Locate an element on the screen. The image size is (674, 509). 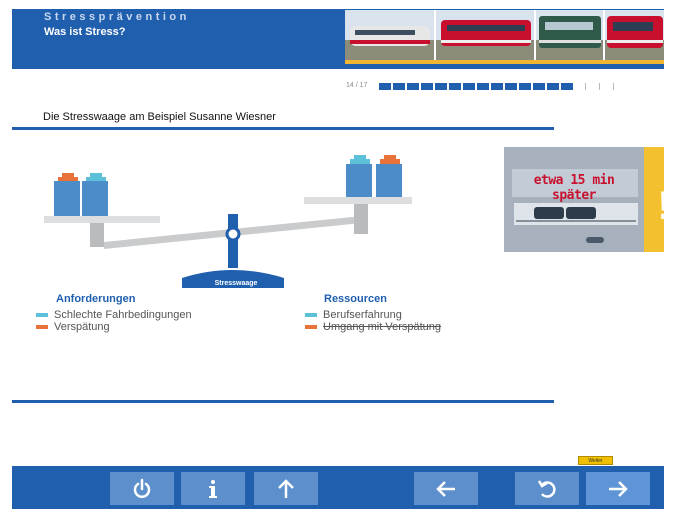
replay-icon is located at coordinates (546, 488).